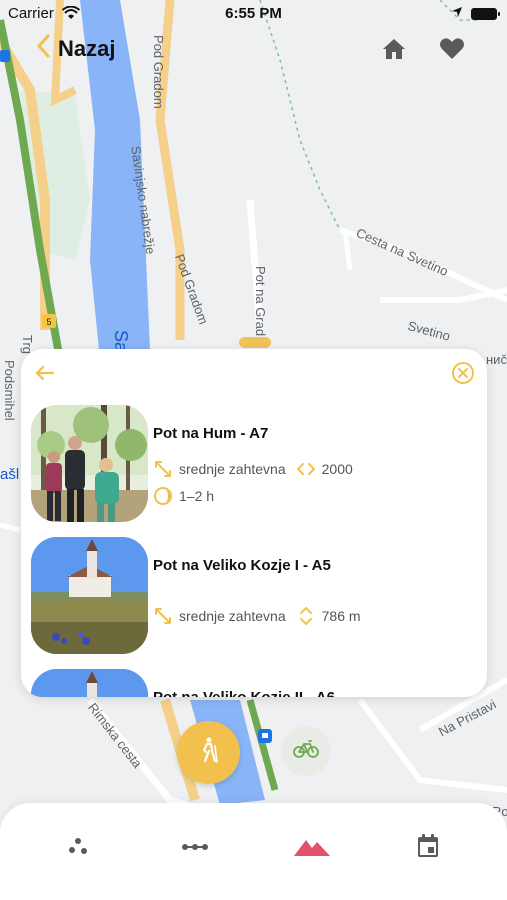 The height and width of the screenshot is (900, 507). Describe the element at coordinates (45, 373) in the screenshot. I see `panel-back-button` at that location.